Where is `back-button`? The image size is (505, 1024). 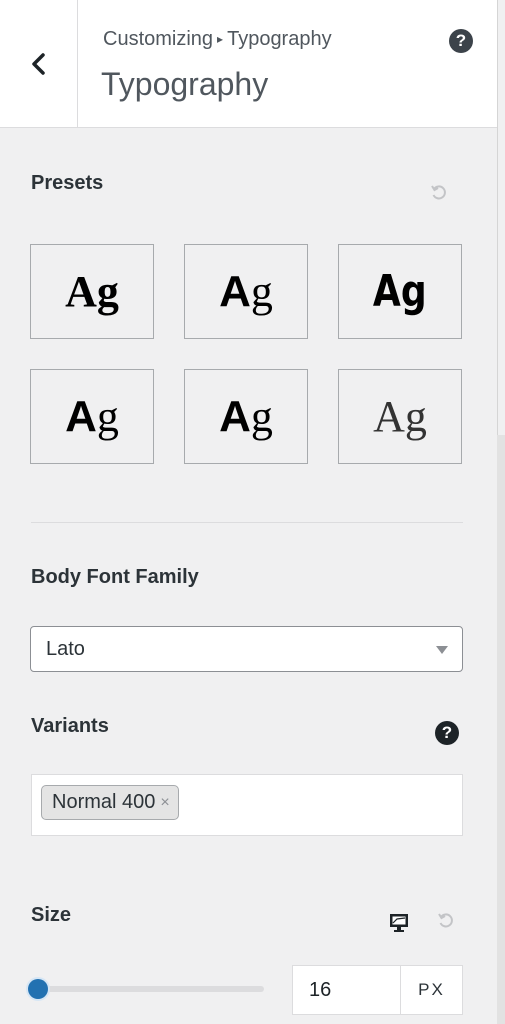 back-button is located at coordinates (39, 64).